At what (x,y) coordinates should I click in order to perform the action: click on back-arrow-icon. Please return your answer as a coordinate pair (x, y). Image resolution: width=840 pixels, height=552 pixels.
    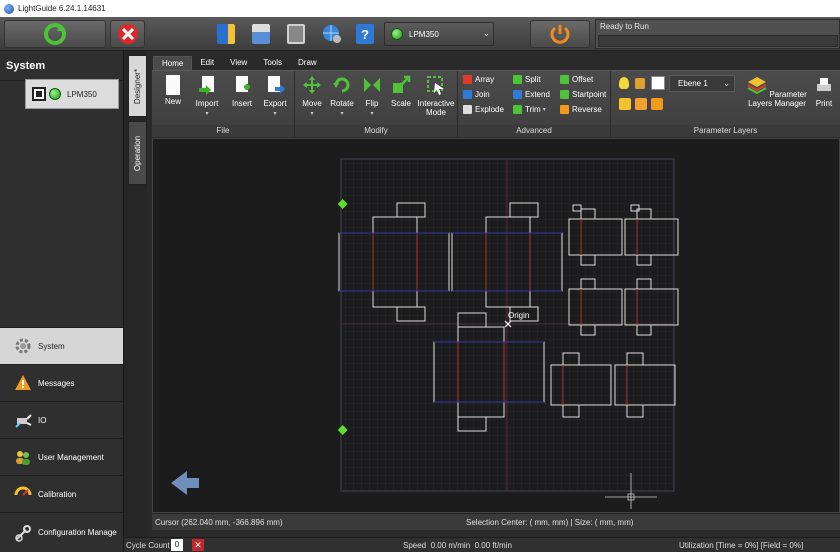
    Looking at the image, I should click on (185, 483).